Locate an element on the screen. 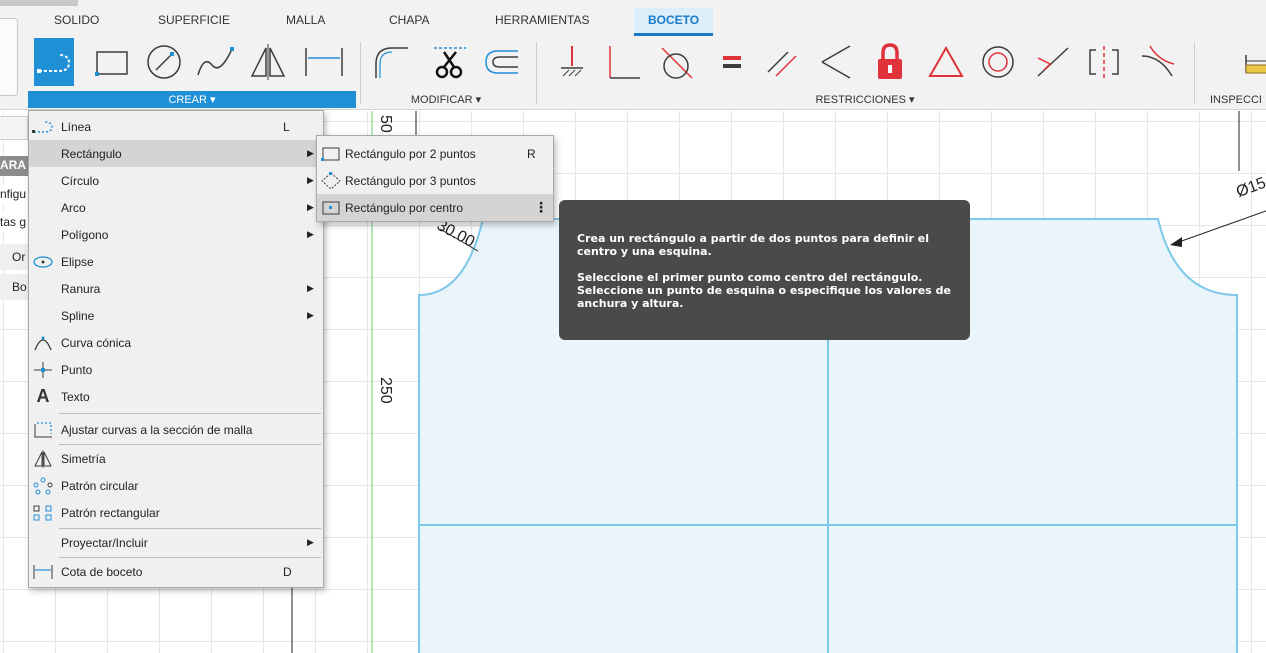 The image size is (1266, 653). tab-superficie: SUPERFICIE is located at coordinates (194, 20).